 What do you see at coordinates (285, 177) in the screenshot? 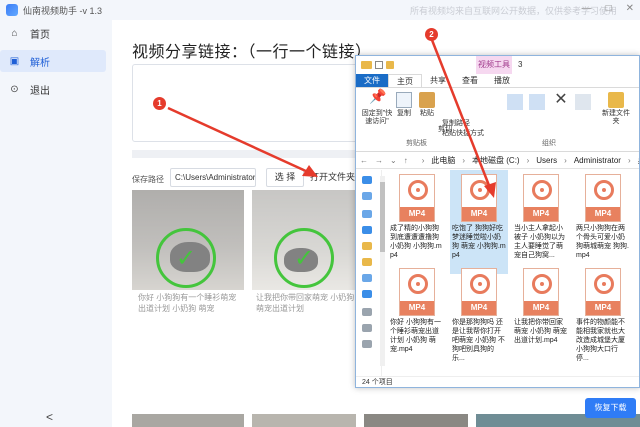
I see `browse-button: 选 择` at bounding box center [285, 177].